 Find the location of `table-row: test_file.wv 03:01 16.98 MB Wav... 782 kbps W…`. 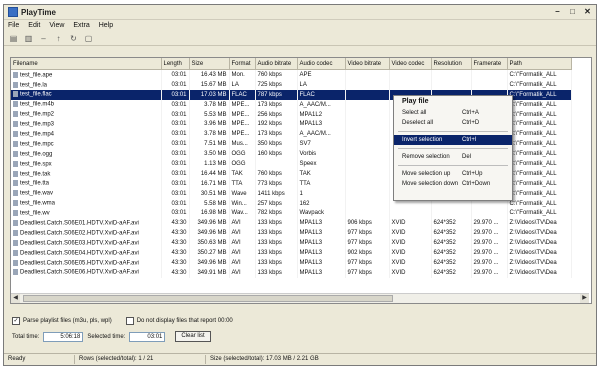

table-row: test_file.wv 03:01 16.98 MB Wav... 782 kbps W… is located at coordinates (291, 213).